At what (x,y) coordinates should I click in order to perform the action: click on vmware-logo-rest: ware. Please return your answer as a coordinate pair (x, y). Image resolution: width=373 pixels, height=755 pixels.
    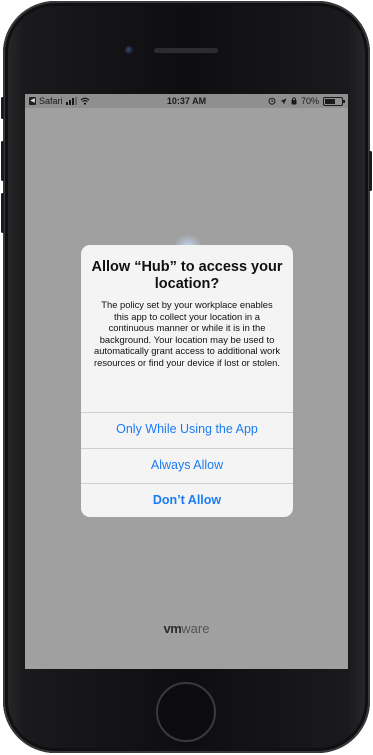
    Looking at the image, I should click on (195, 628).